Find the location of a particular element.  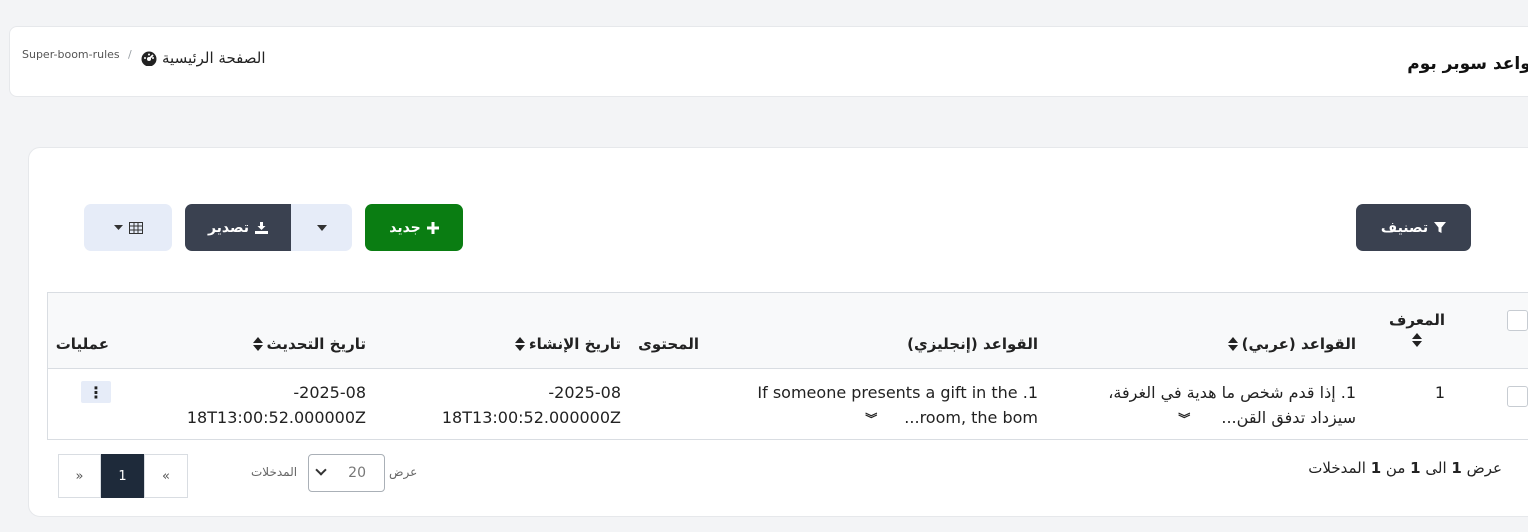

pagination: » 1 « is located at coordinates (123, 476).